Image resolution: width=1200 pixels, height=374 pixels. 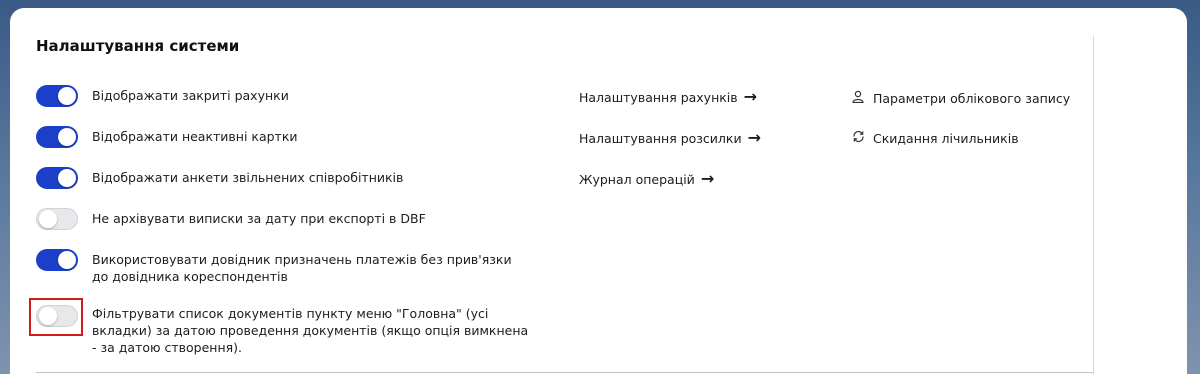 I want to click on link-account-settings: Налаштування рахунків →, so click(x=668, y=97).